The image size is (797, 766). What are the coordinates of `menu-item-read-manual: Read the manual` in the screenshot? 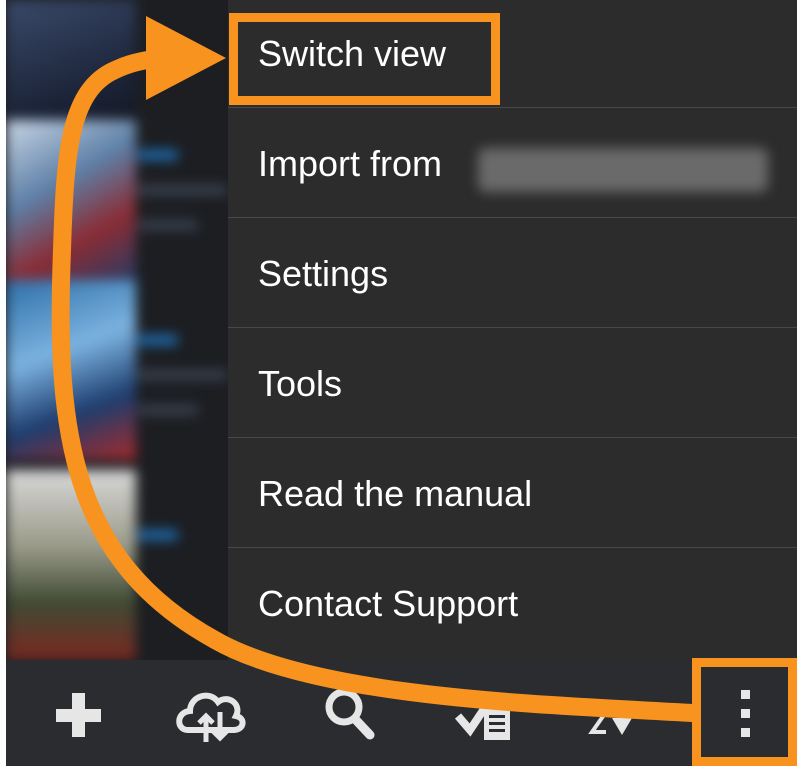 It's located at (512, 494).